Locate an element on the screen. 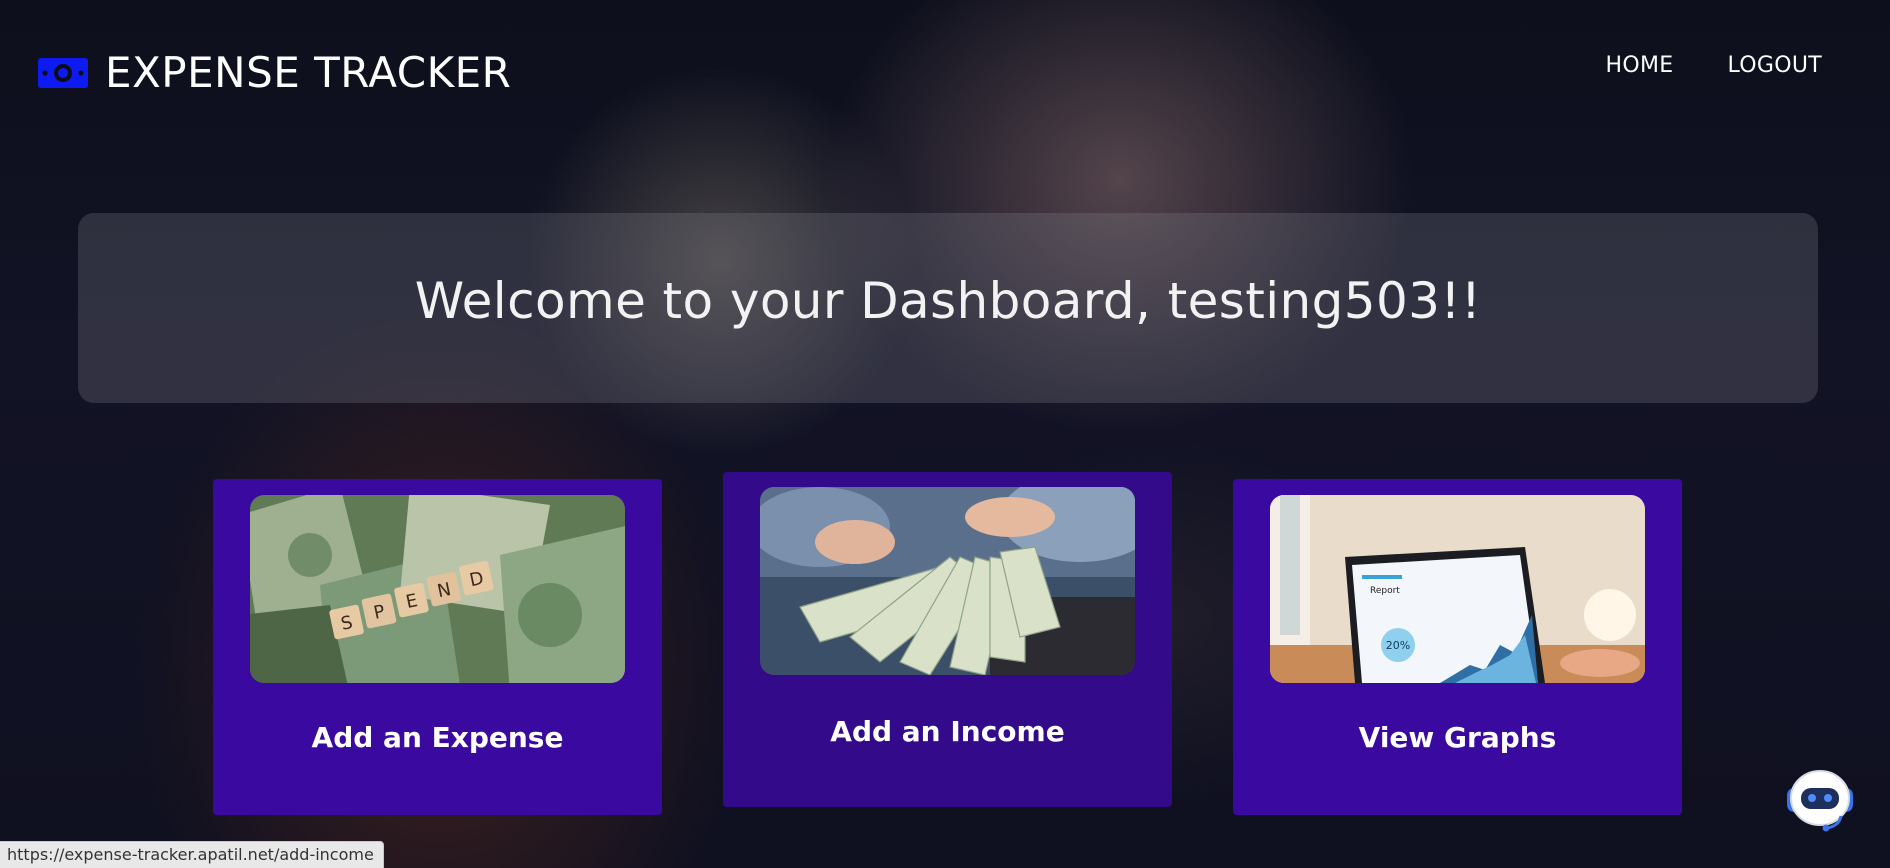  money-bill-icon is located at coordinates (63, 72).